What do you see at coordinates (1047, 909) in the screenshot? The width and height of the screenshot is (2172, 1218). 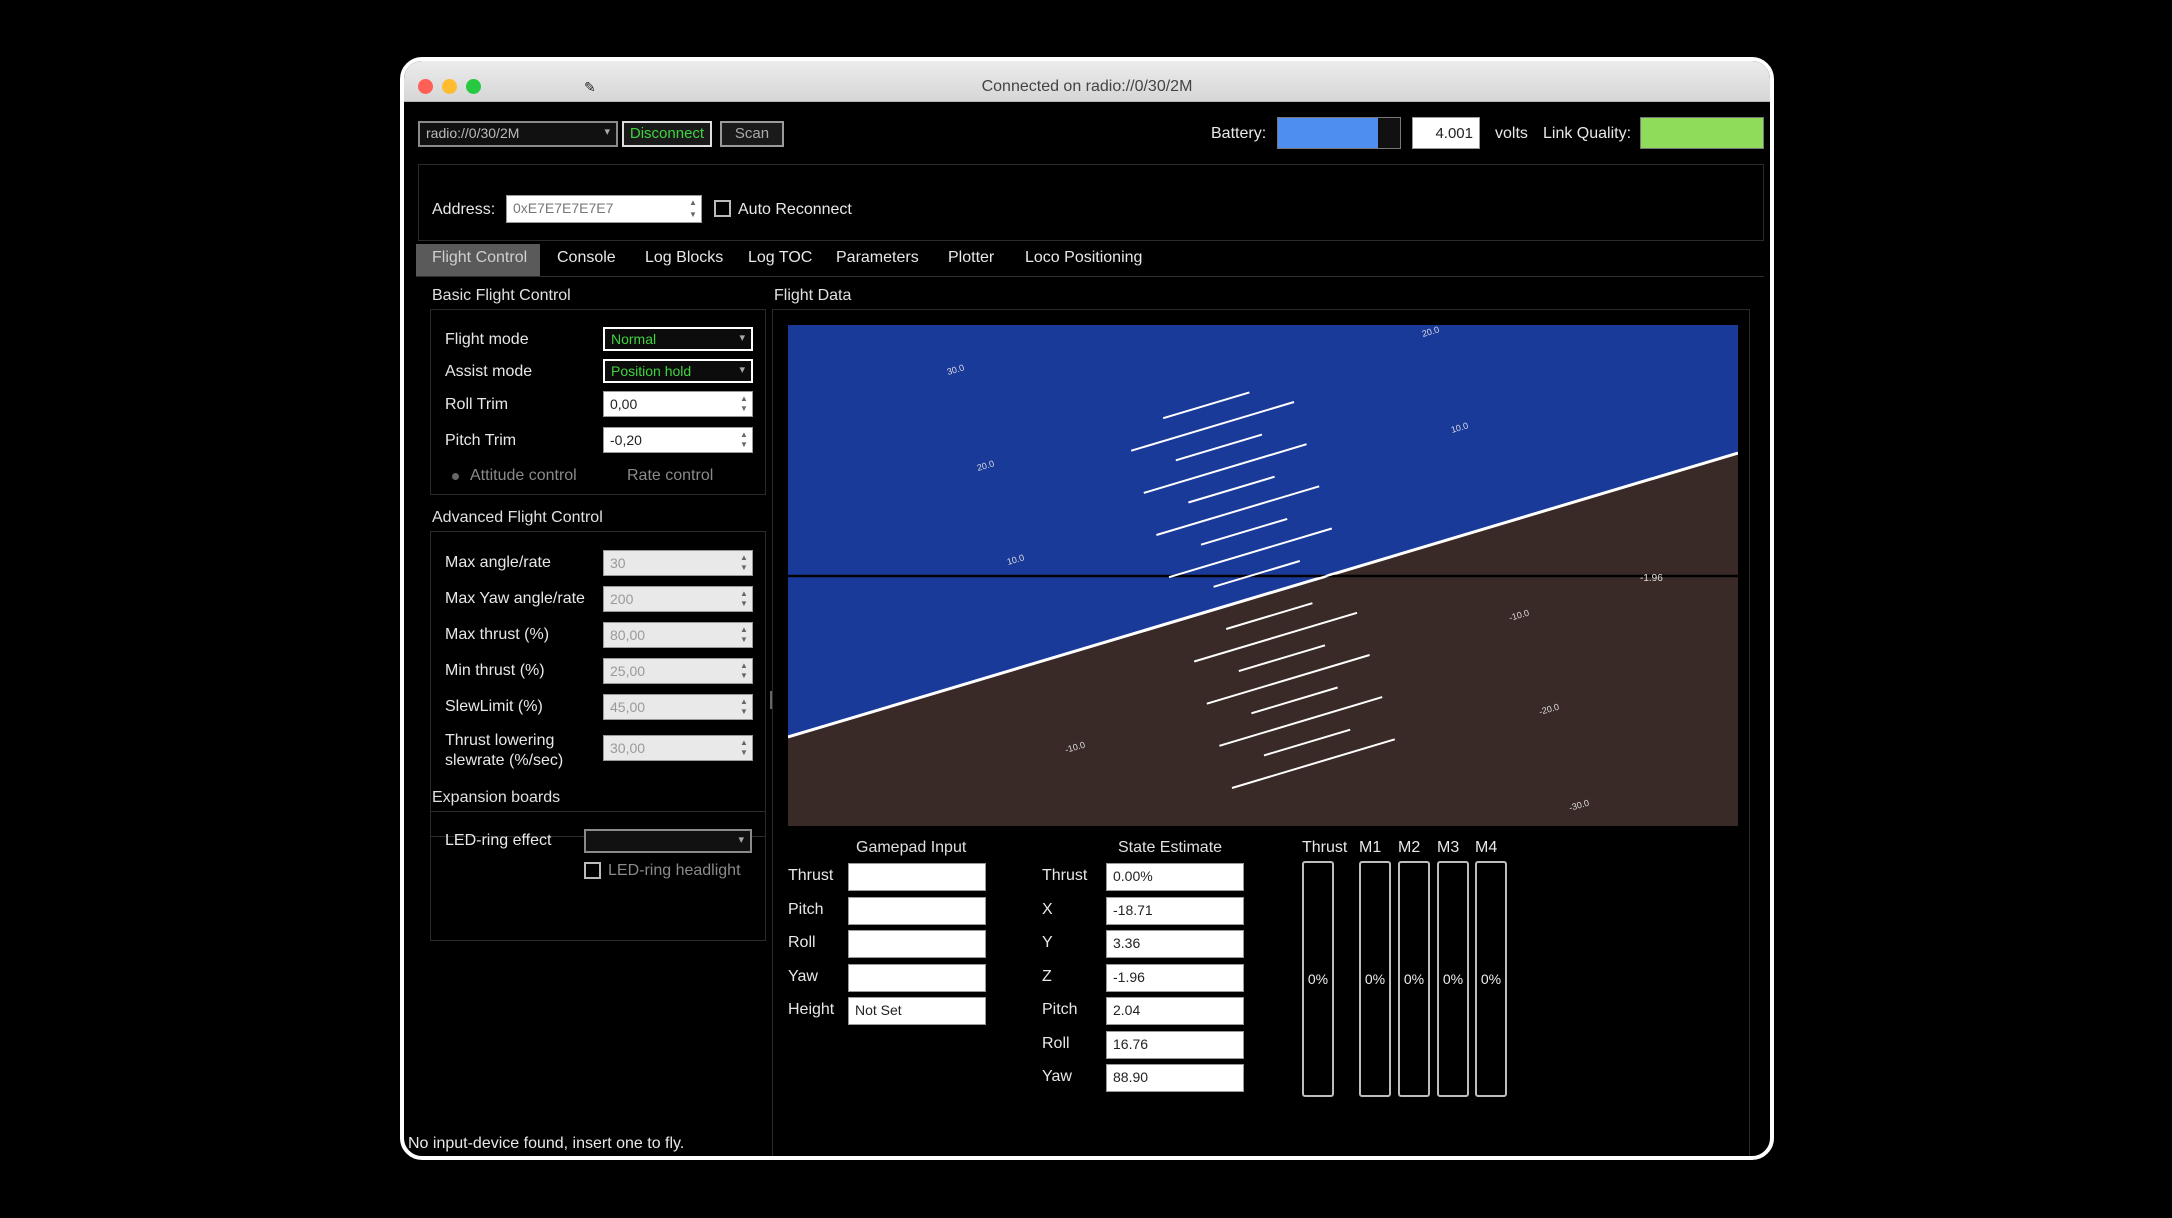 I see `state-x-label: X` at bounding box center [1047, 909].